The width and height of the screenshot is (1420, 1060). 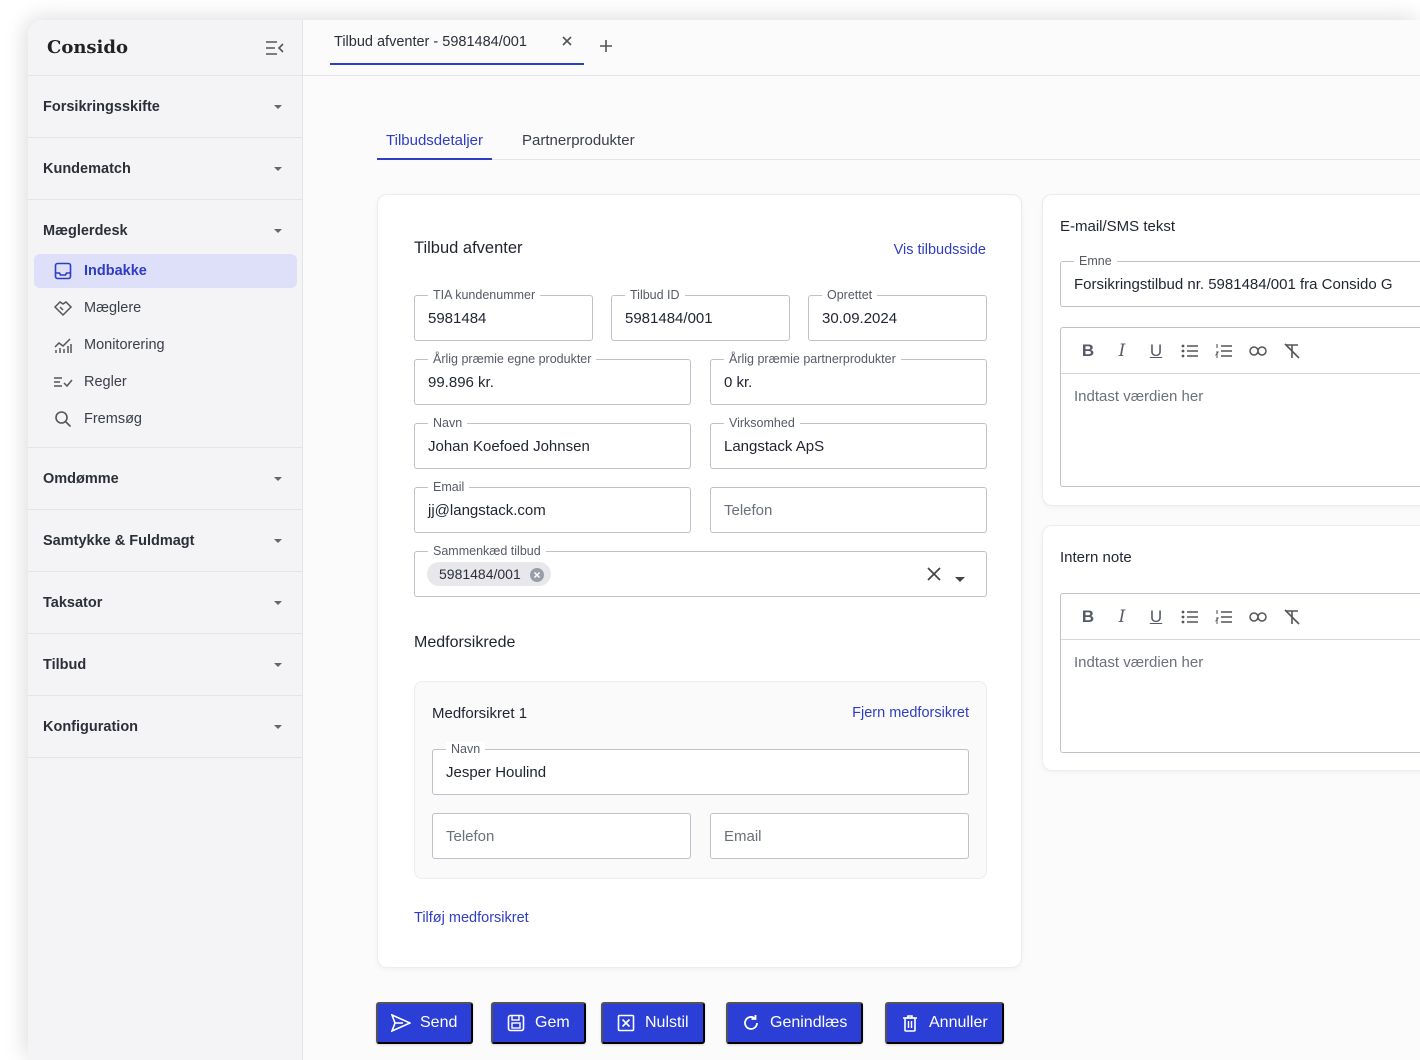 I want to click on reload-button: Genindlæs, so click(x=795, y=1023).